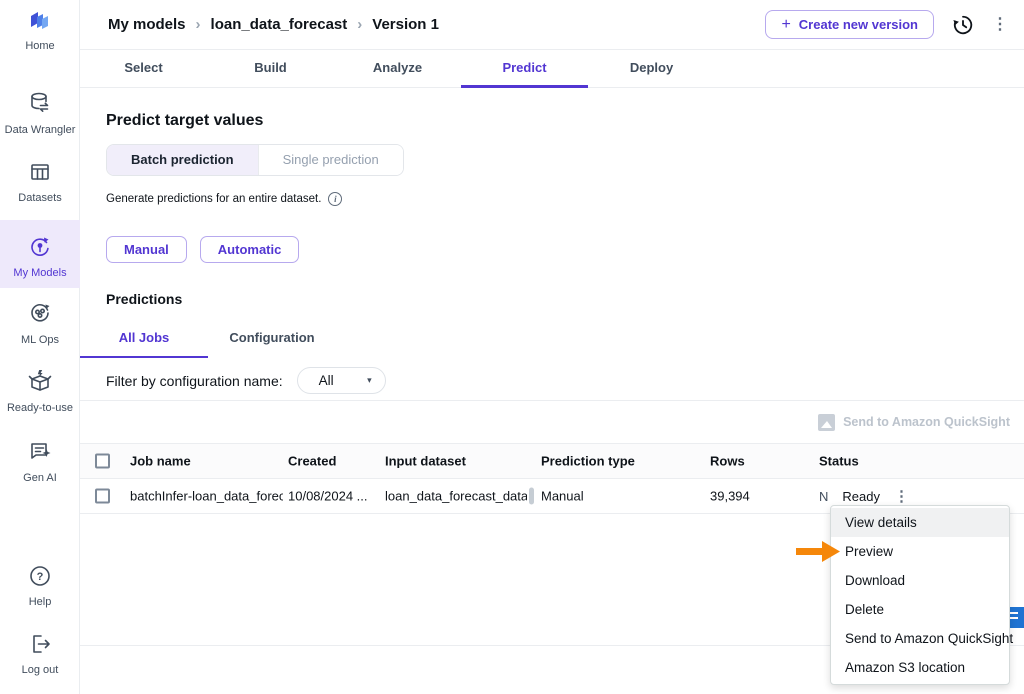 The width and height of the screenshot is (1024, 694). I want to click on filter-row: Filter by configuration name: All ▾, so click(246, 380).